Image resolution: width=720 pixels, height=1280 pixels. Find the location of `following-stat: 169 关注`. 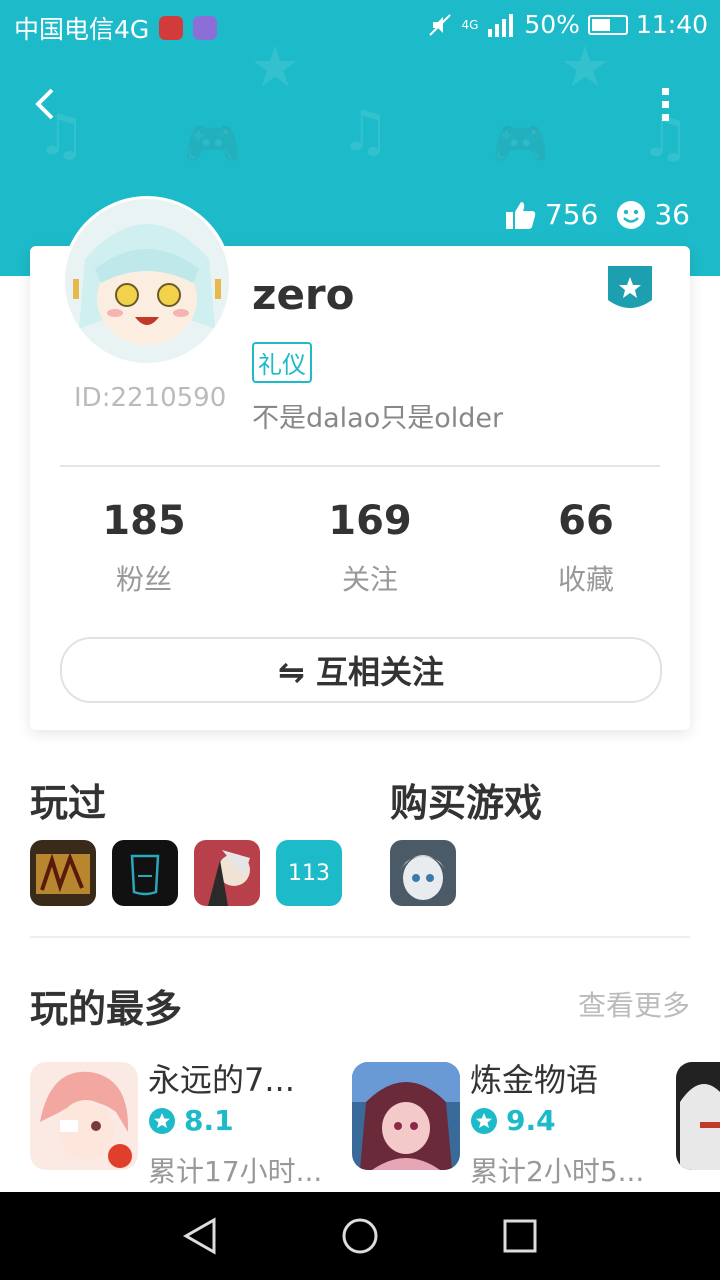

following-stat: 169 关注 is located at coordinates (370, 548).